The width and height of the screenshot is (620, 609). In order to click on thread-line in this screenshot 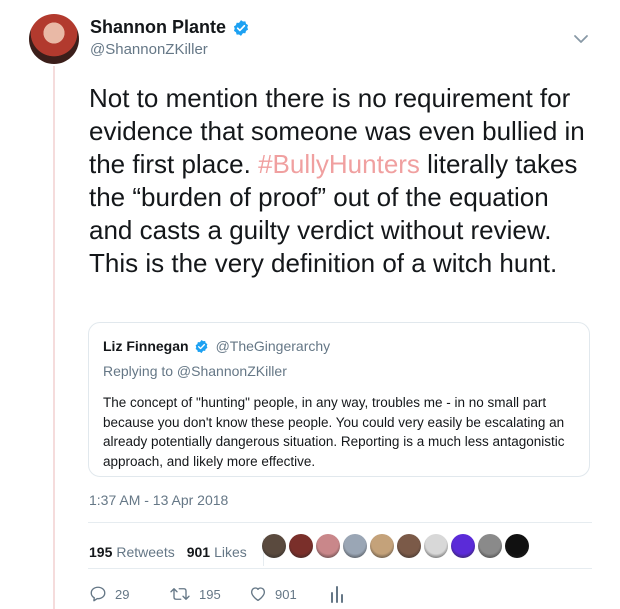, I will do `click(54, 337)`.